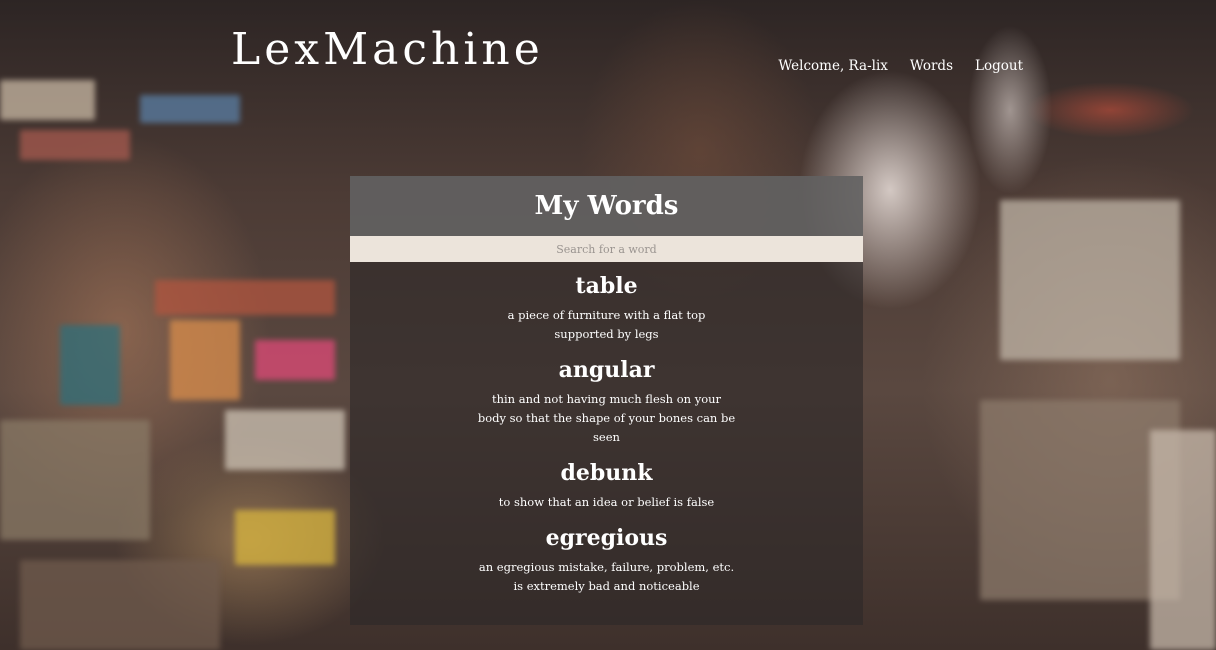  I want to click on brand-logo: LexMachine, so click(387, 49).